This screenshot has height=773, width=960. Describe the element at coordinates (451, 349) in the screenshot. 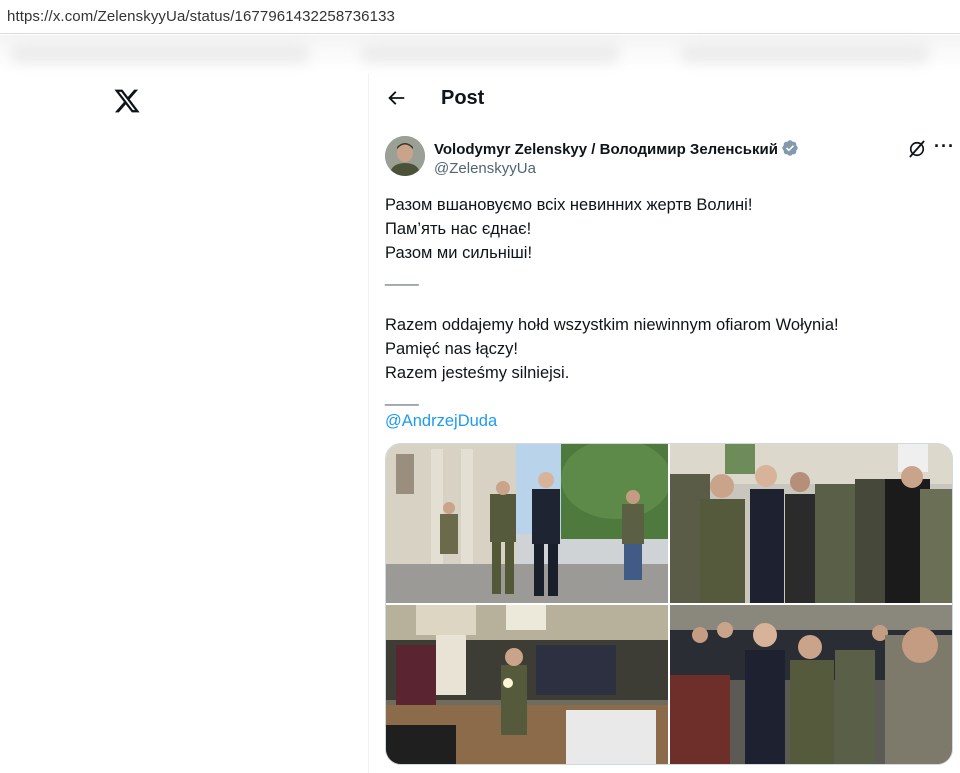

I see `post-line: Pamięć nas łączy!` at that location.